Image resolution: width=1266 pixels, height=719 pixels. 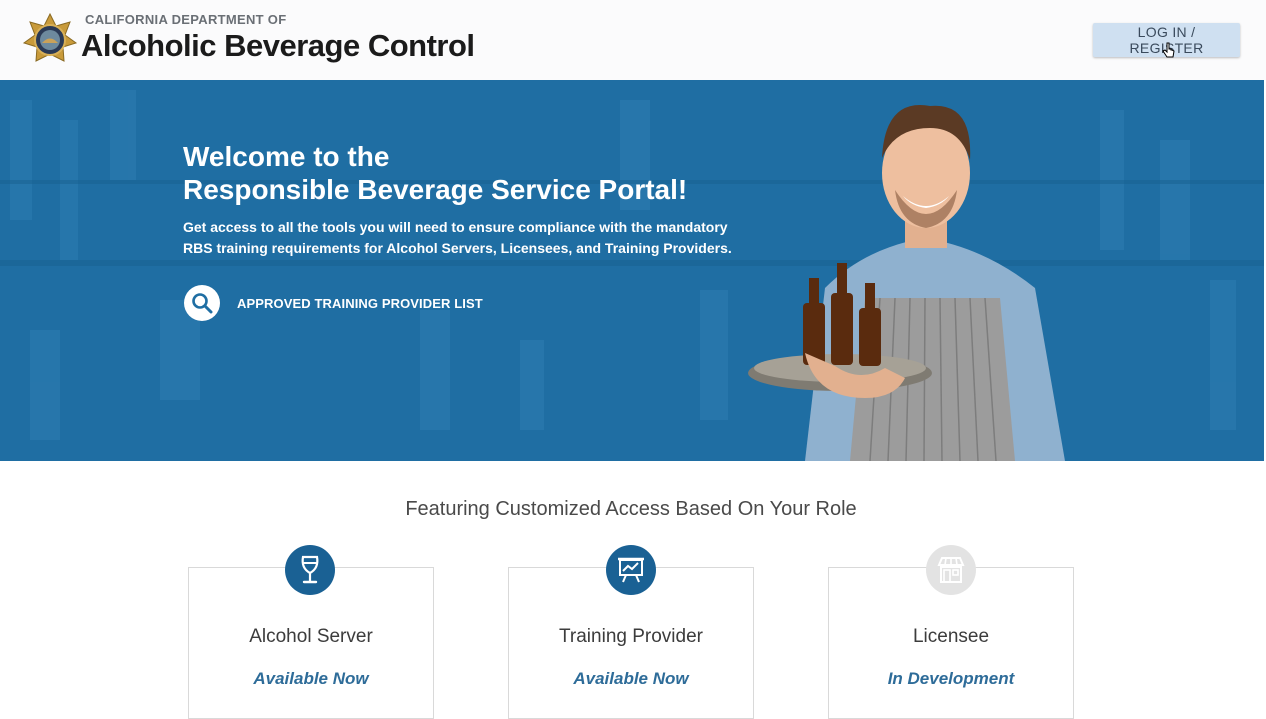 I want to click on hero-title-line-1: Welcome to the, so click(x=286, y=156).